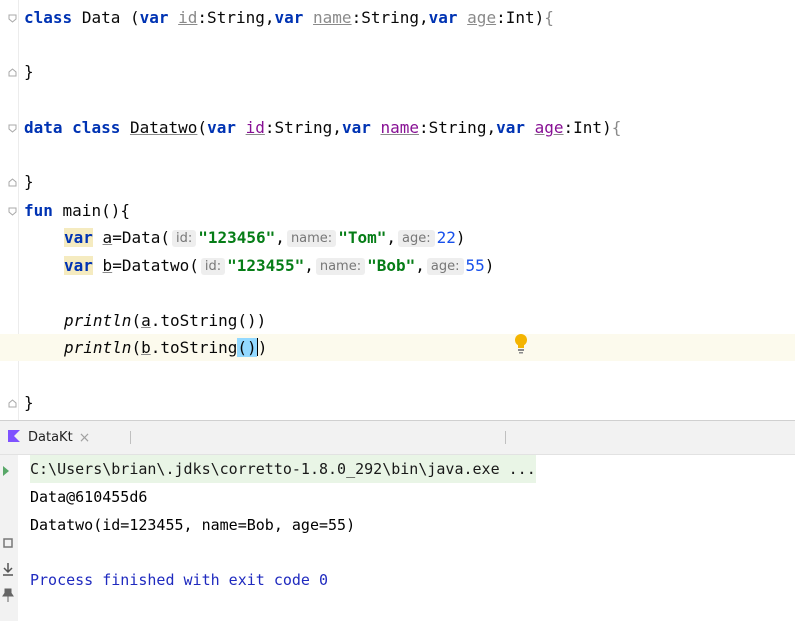 The height and width of the screenshot is (621, 795). What do you see at coordinates (91, 210) in the screenshot?
I see `function-signature: main(){` at bounding box center [91, 210].